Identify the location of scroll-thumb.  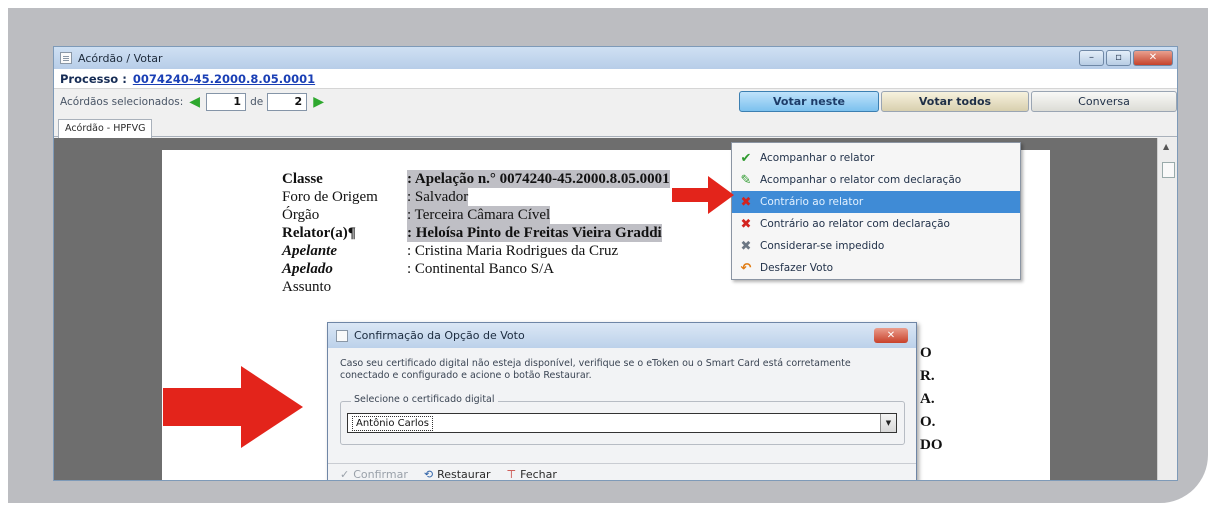
(1168, 170).